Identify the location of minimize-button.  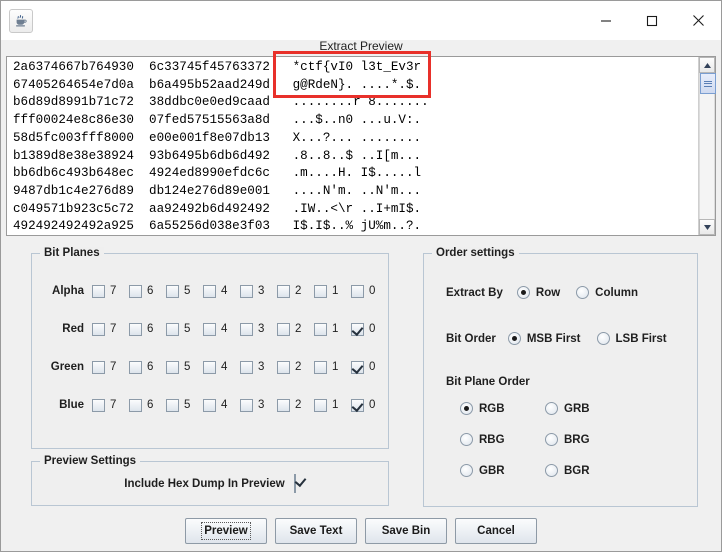
(606, 20).